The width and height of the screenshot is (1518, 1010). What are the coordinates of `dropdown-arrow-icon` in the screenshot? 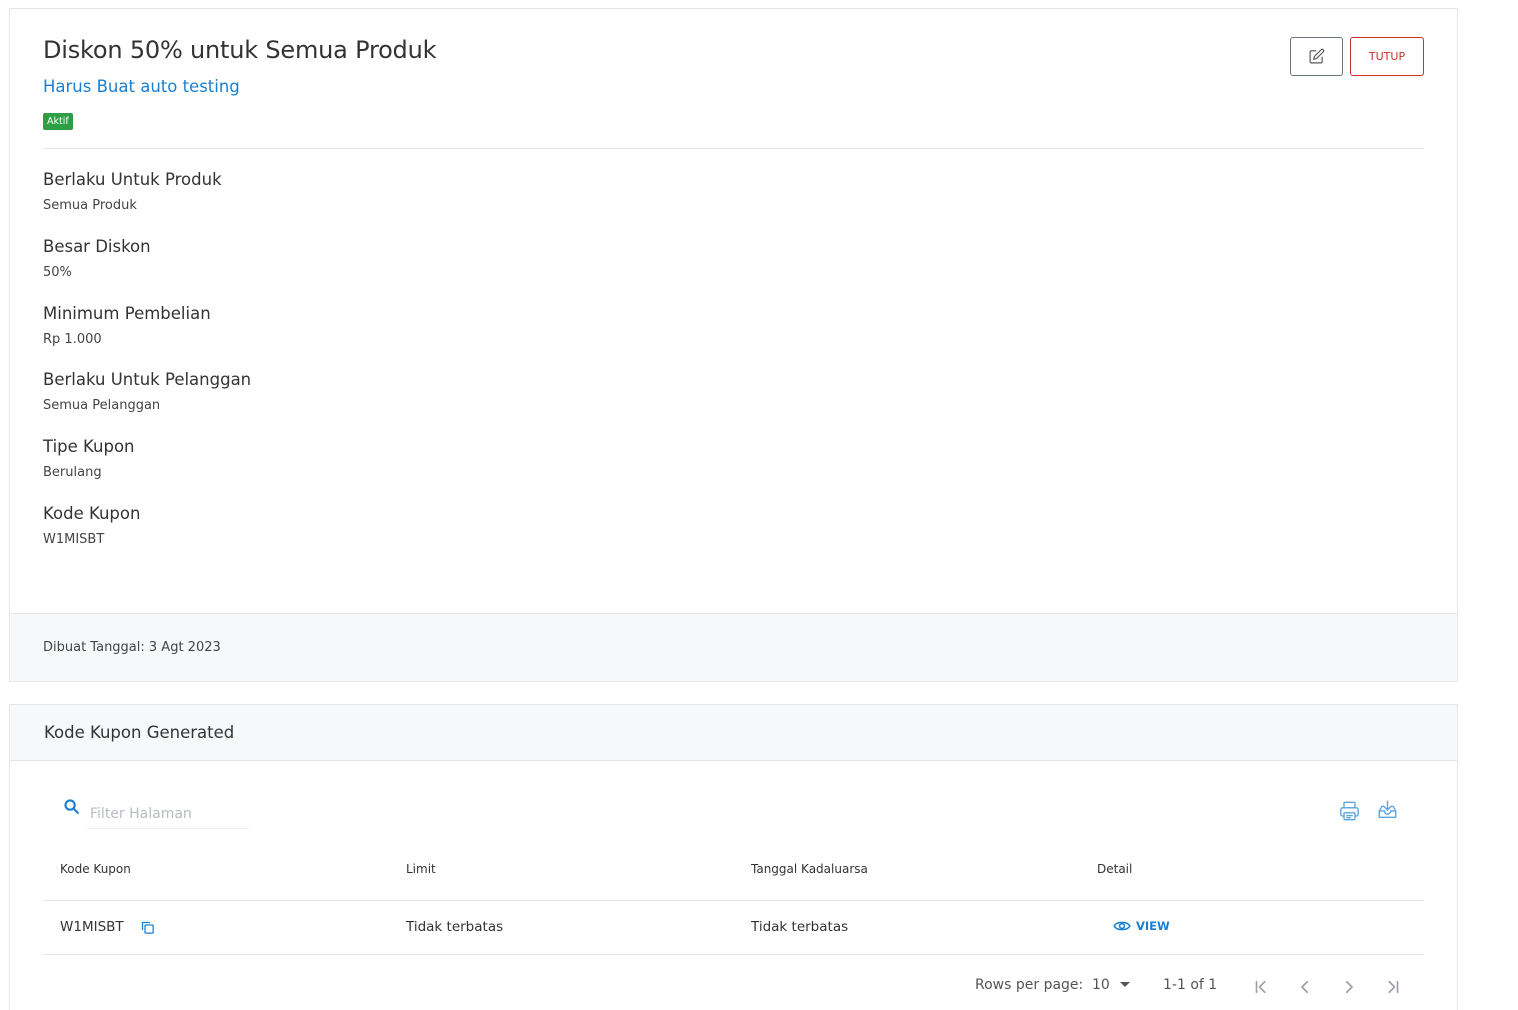 It's located at (1124, 984).